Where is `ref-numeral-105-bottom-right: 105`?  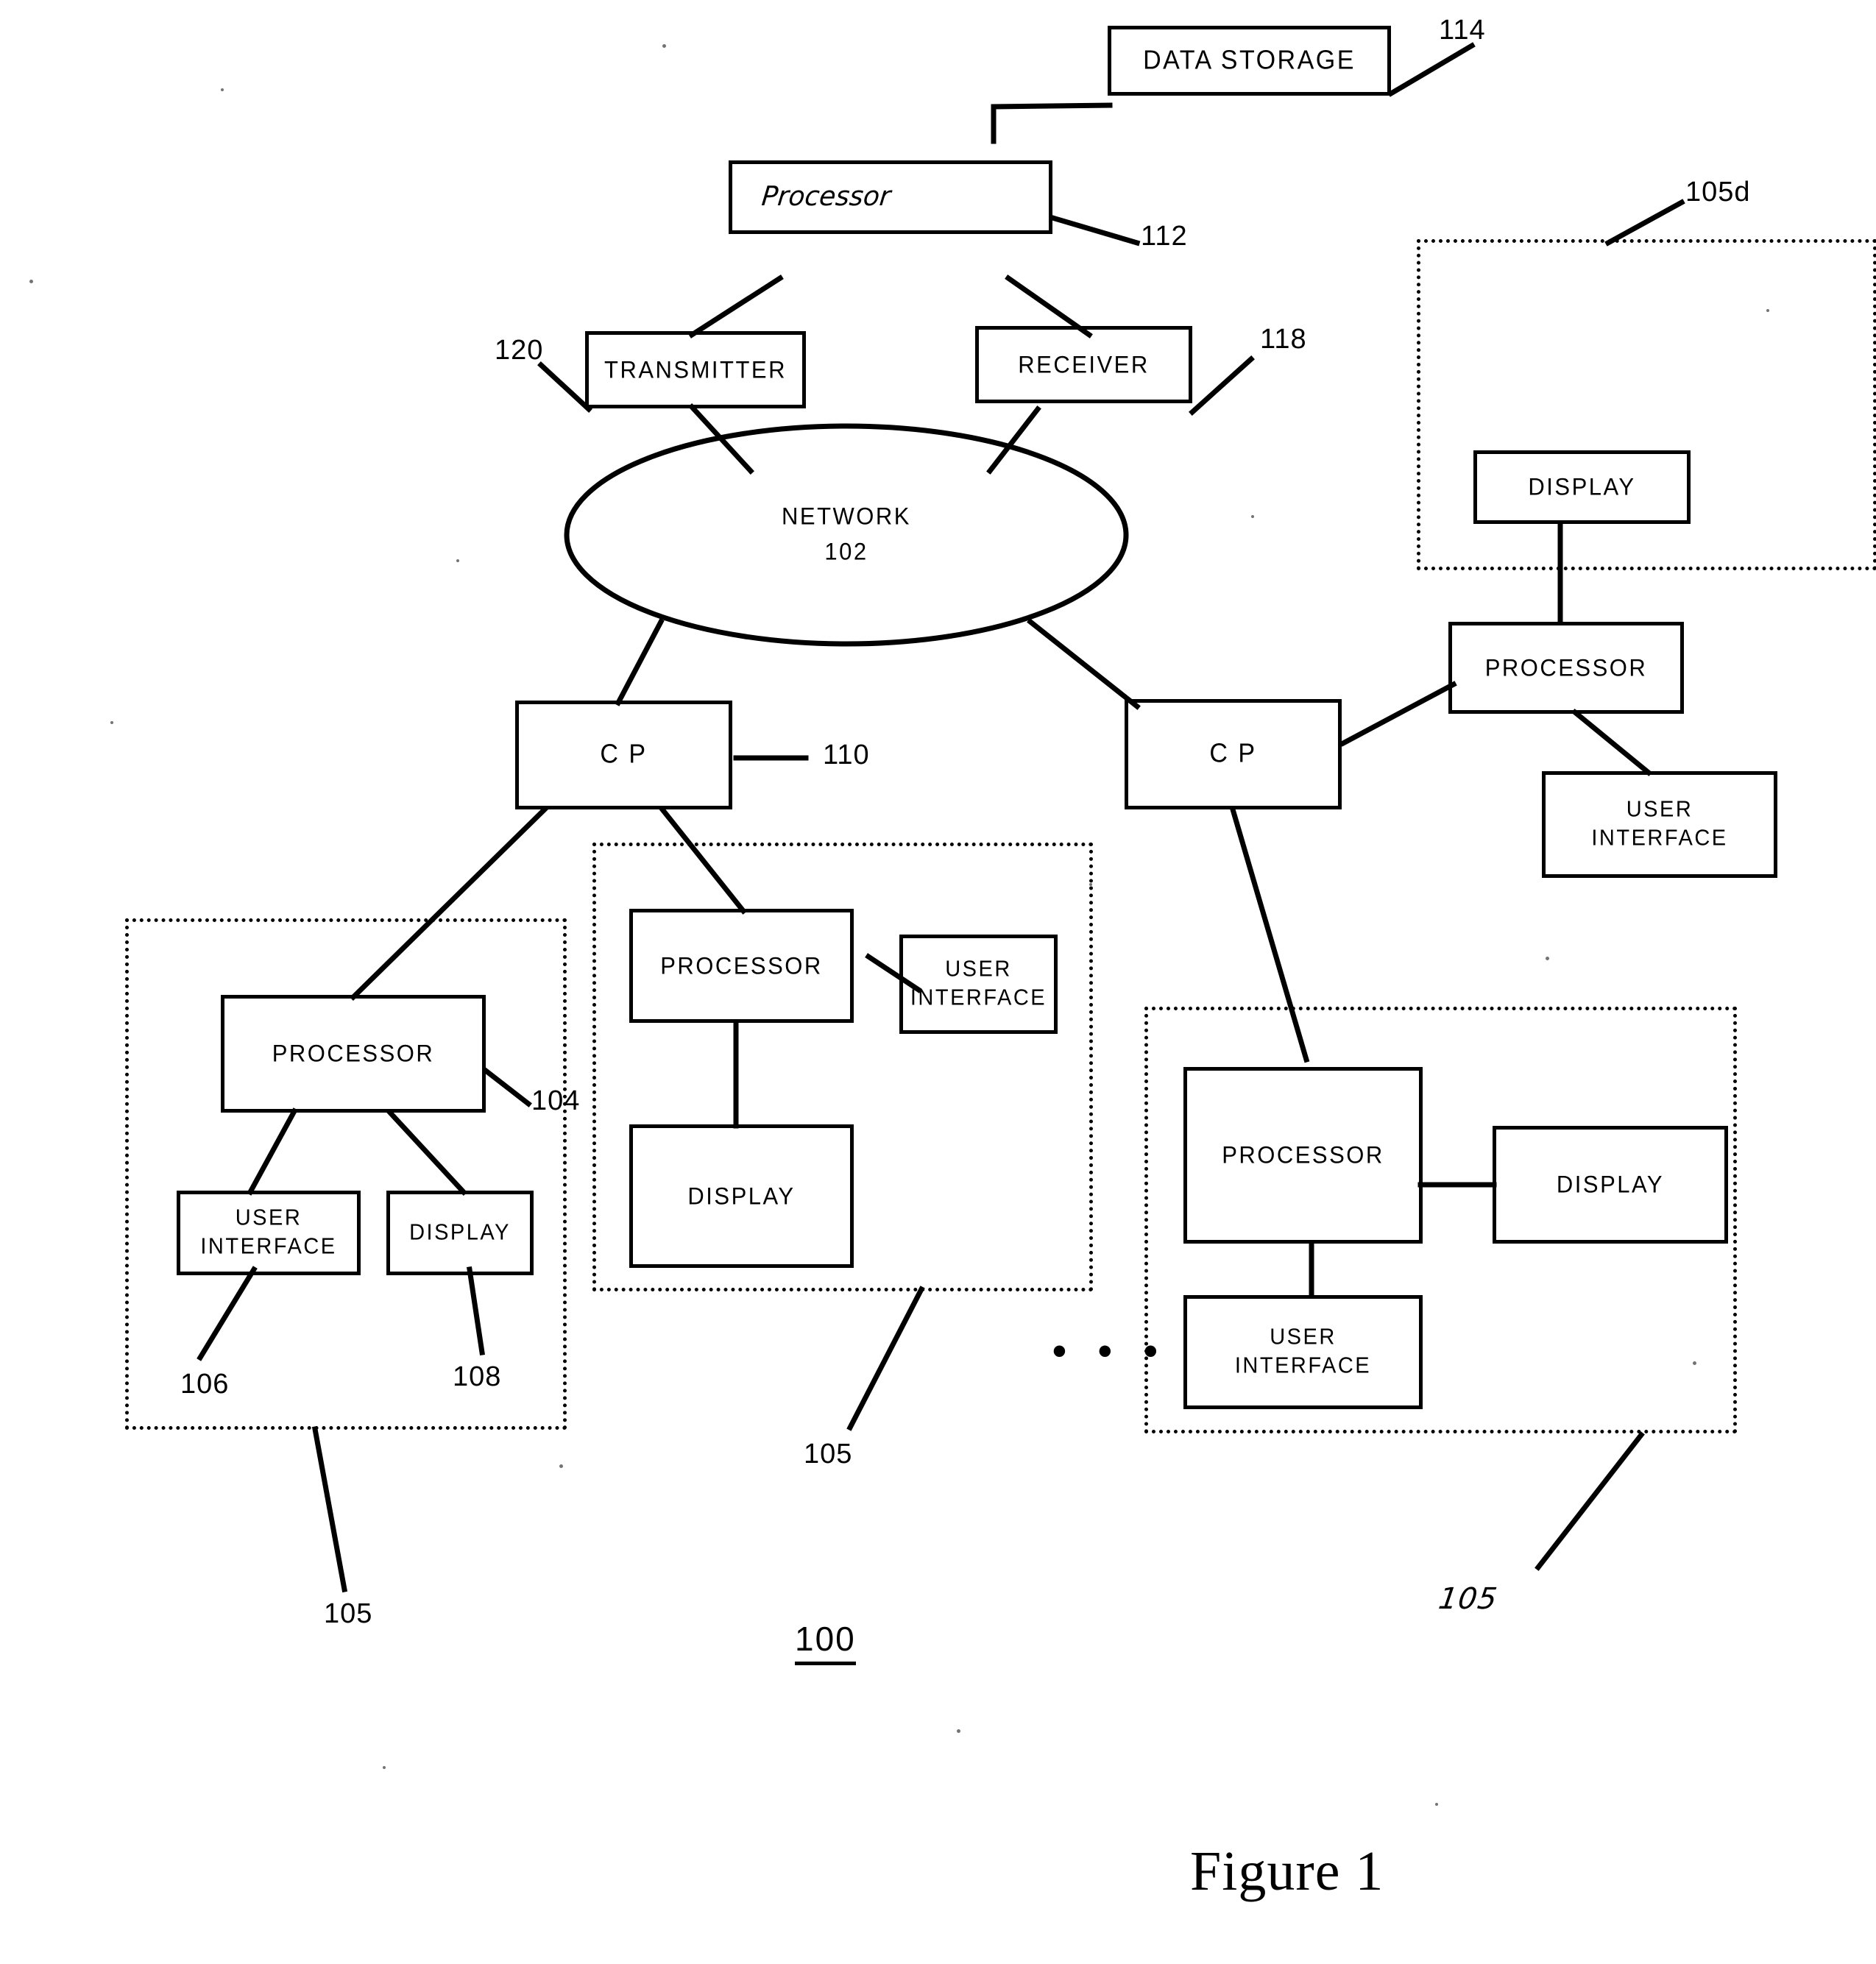
ref-numeral-105-bottom-right: 105 is located at coordinates (1468, 1599).